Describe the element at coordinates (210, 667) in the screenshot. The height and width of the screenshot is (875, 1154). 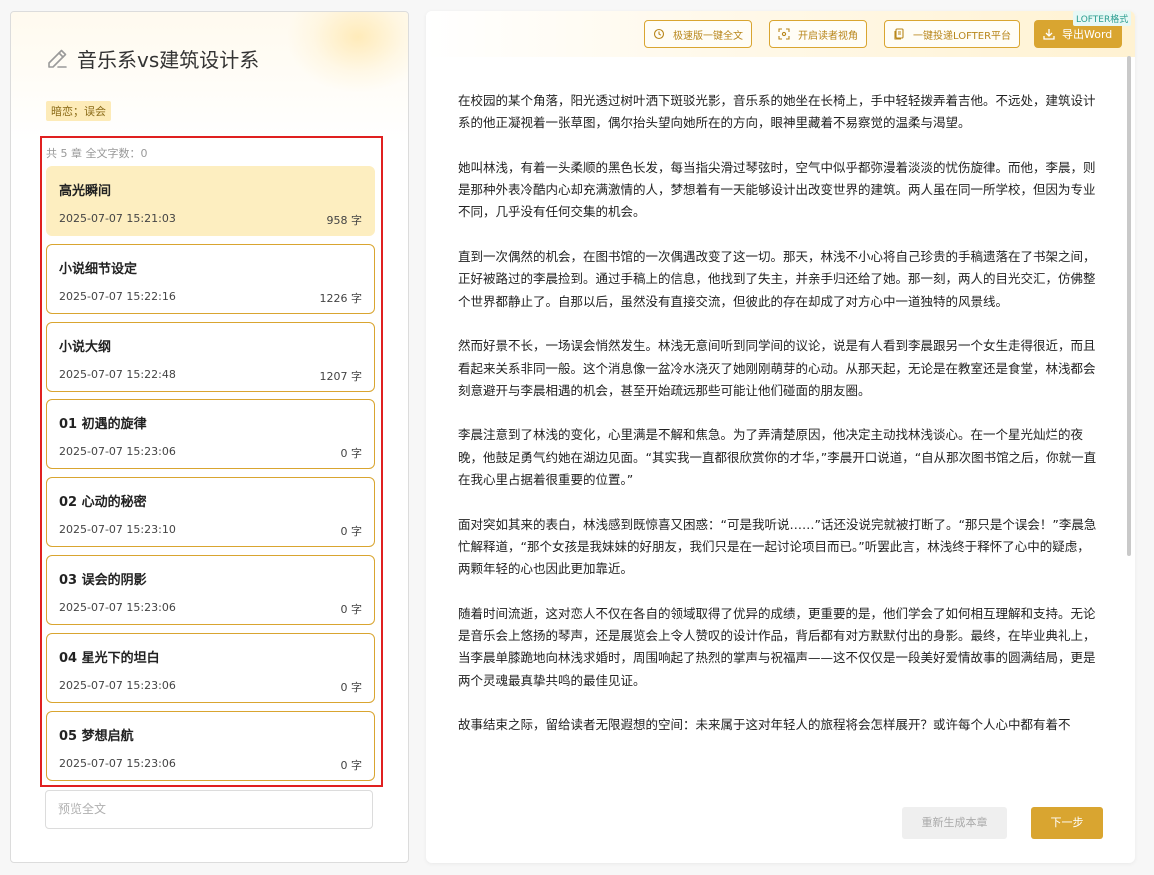
I see `chapter-item: 04 星光下的坦白 2025-07-07 15:23:06 0 字` at that location.